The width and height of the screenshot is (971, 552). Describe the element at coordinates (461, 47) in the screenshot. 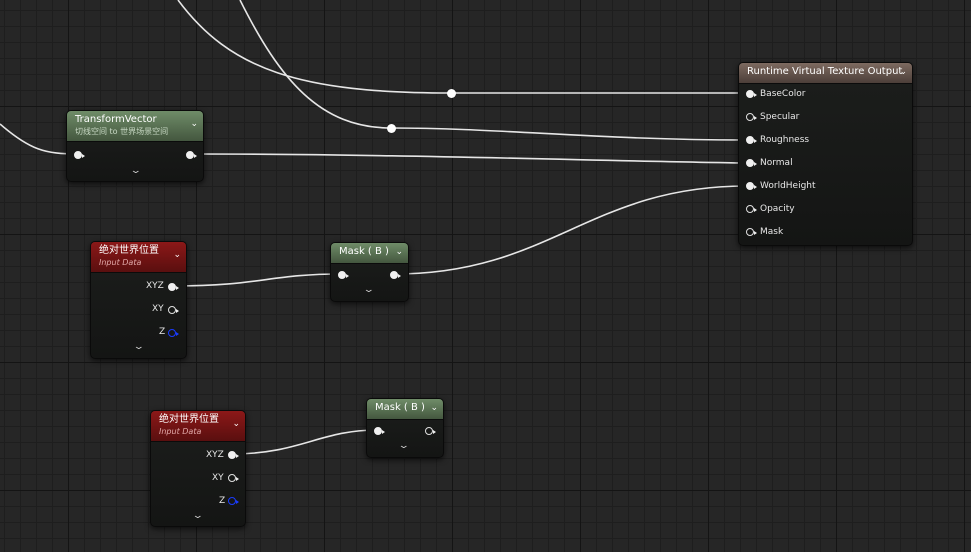

I see `wire-basecolor` at that location.